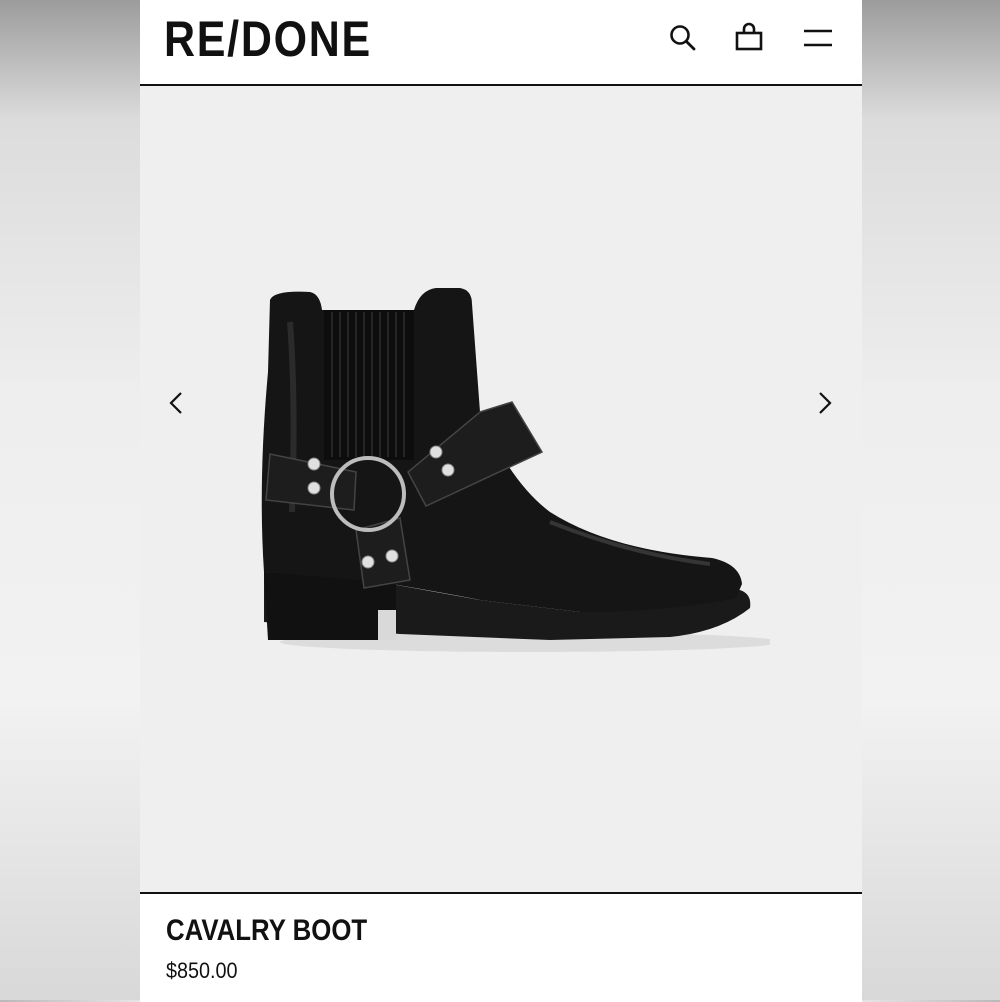 This screenshot has height=1002, width=1000. I want to click on product-price: $850.00, so click(202, 970).